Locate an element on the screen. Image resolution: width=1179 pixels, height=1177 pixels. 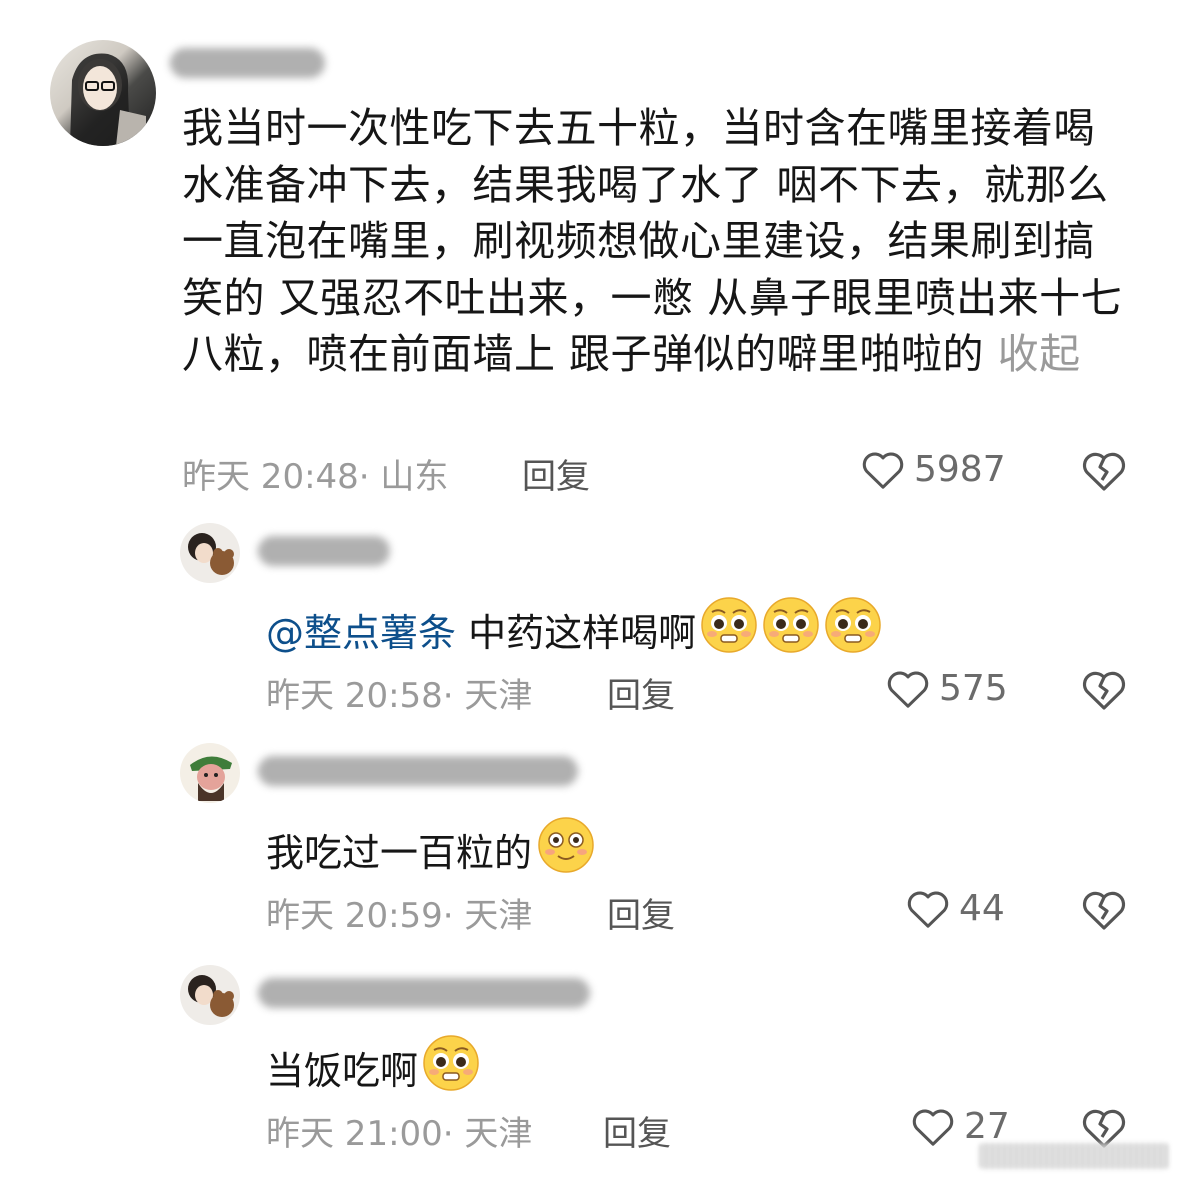
comment-body: 我吃过一百粒的 is located at coordinates (431, 849).